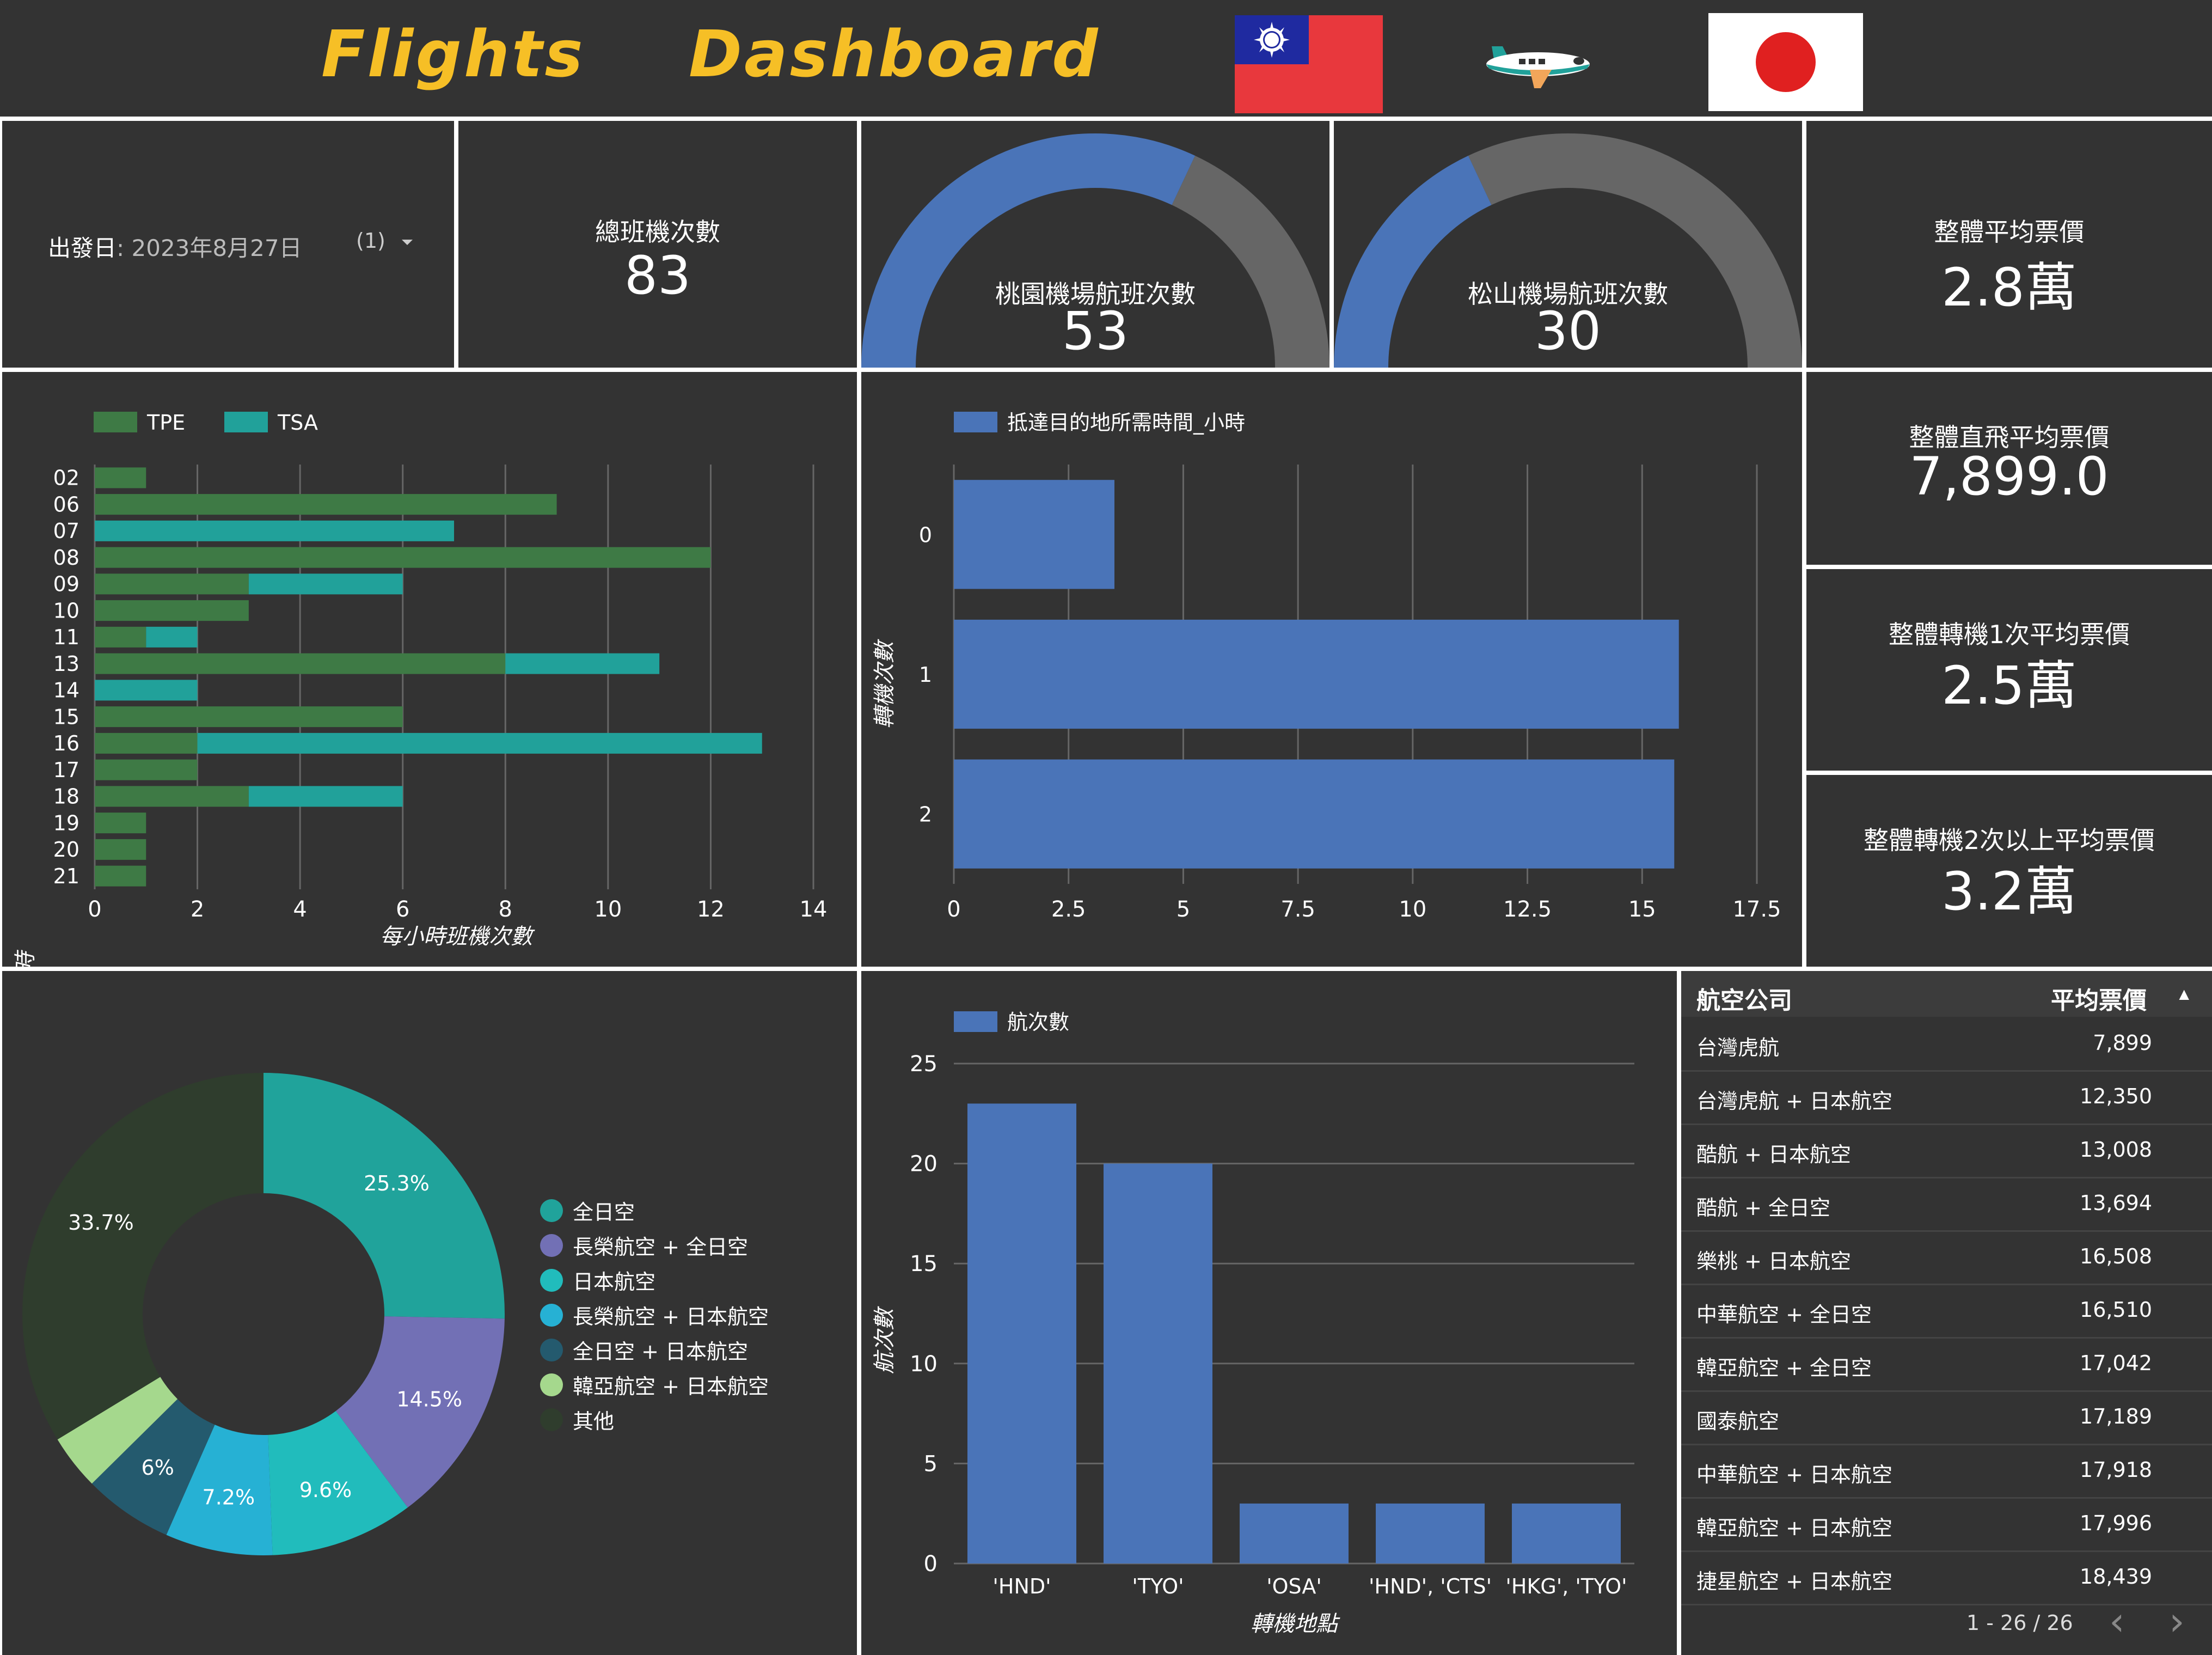  Describe the element at coordinates (1947, 1097) in the screenshot. I see `table-row: 台灣虎航 + 日本航空 12,350` at that location.